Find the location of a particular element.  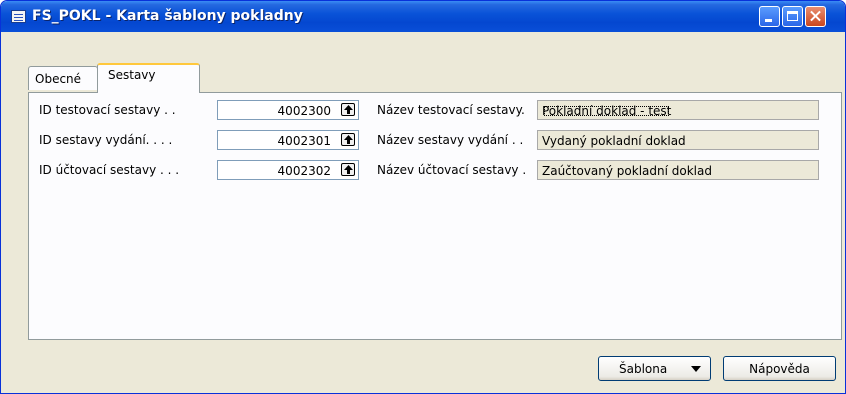

form-icon is located at coordinates (18, 16).